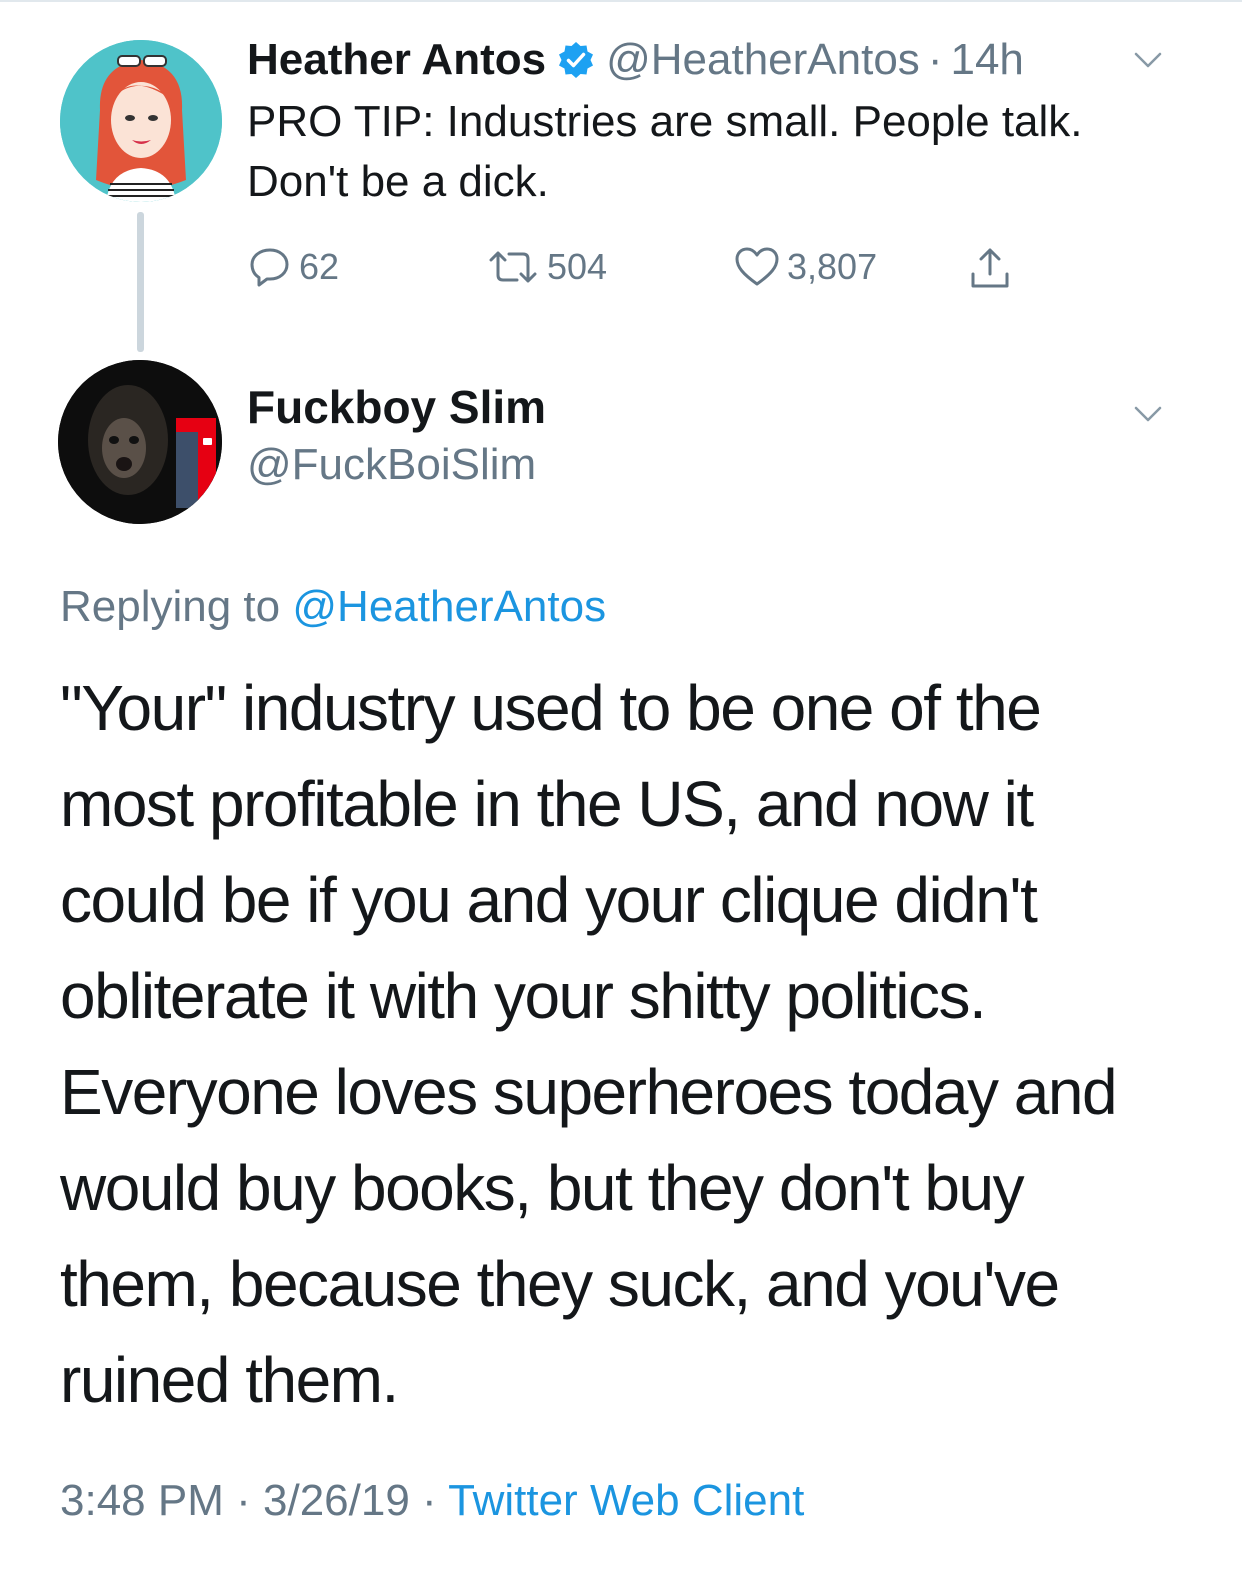  What do you see at coordinates (319, 266) in the screenshot?
I see `reply-count: 62` at bounding box center [319, 266].